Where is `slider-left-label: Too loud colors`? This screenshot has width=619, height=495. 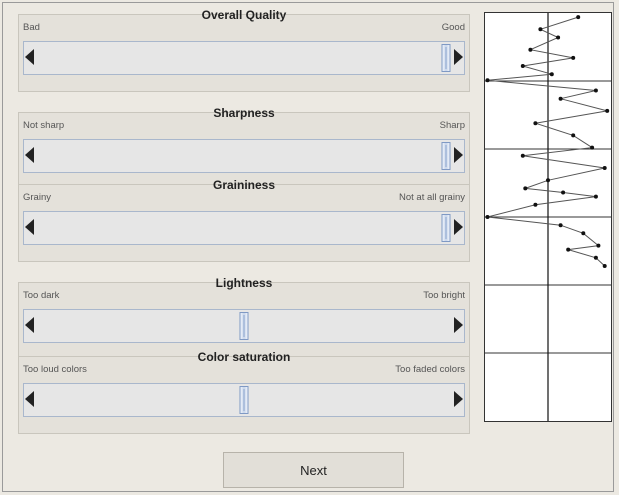
slider-left-label: Too loud colors is located at coordinates (55, 369).